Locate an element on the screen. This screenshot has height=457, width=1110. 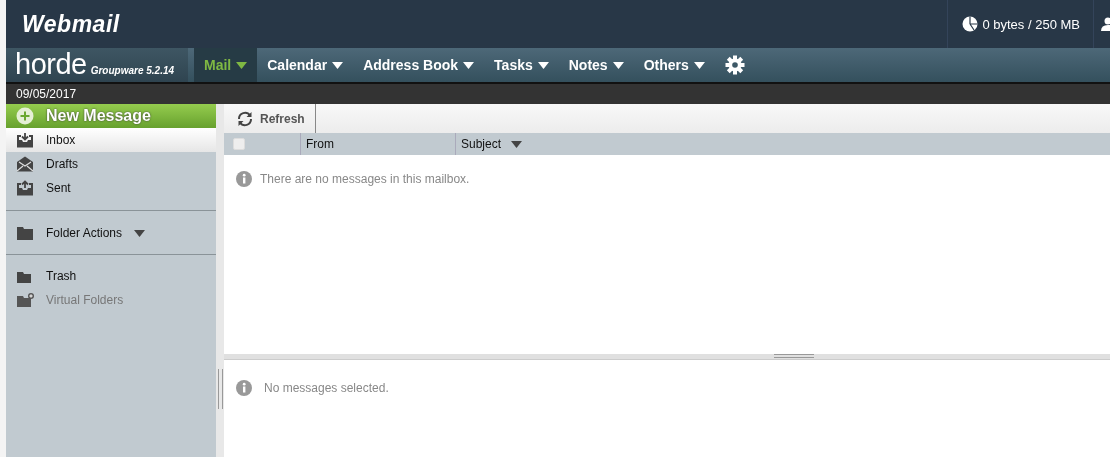
horde-logo: horde Groupware 5.2.14 is located at coordinates (97, 65).